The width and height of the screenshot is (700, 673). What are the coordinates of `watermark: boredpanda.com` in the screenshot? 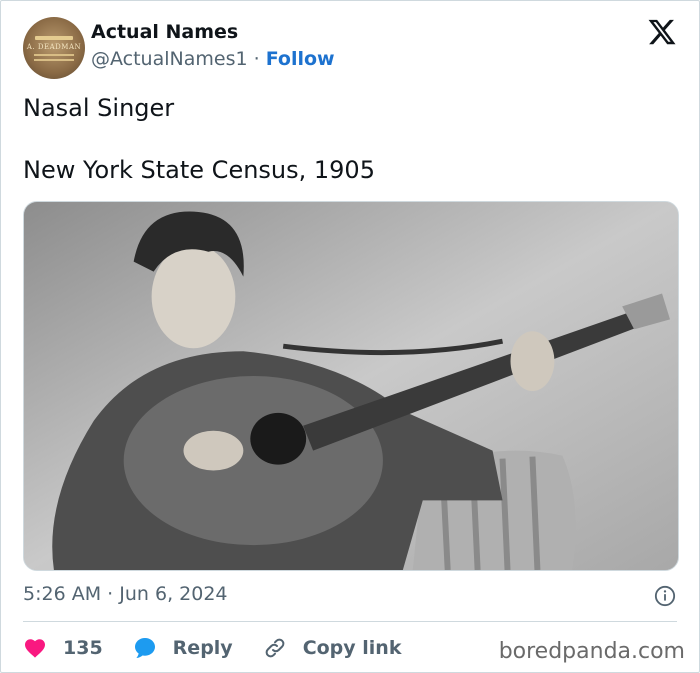 It's located at (591, 651).